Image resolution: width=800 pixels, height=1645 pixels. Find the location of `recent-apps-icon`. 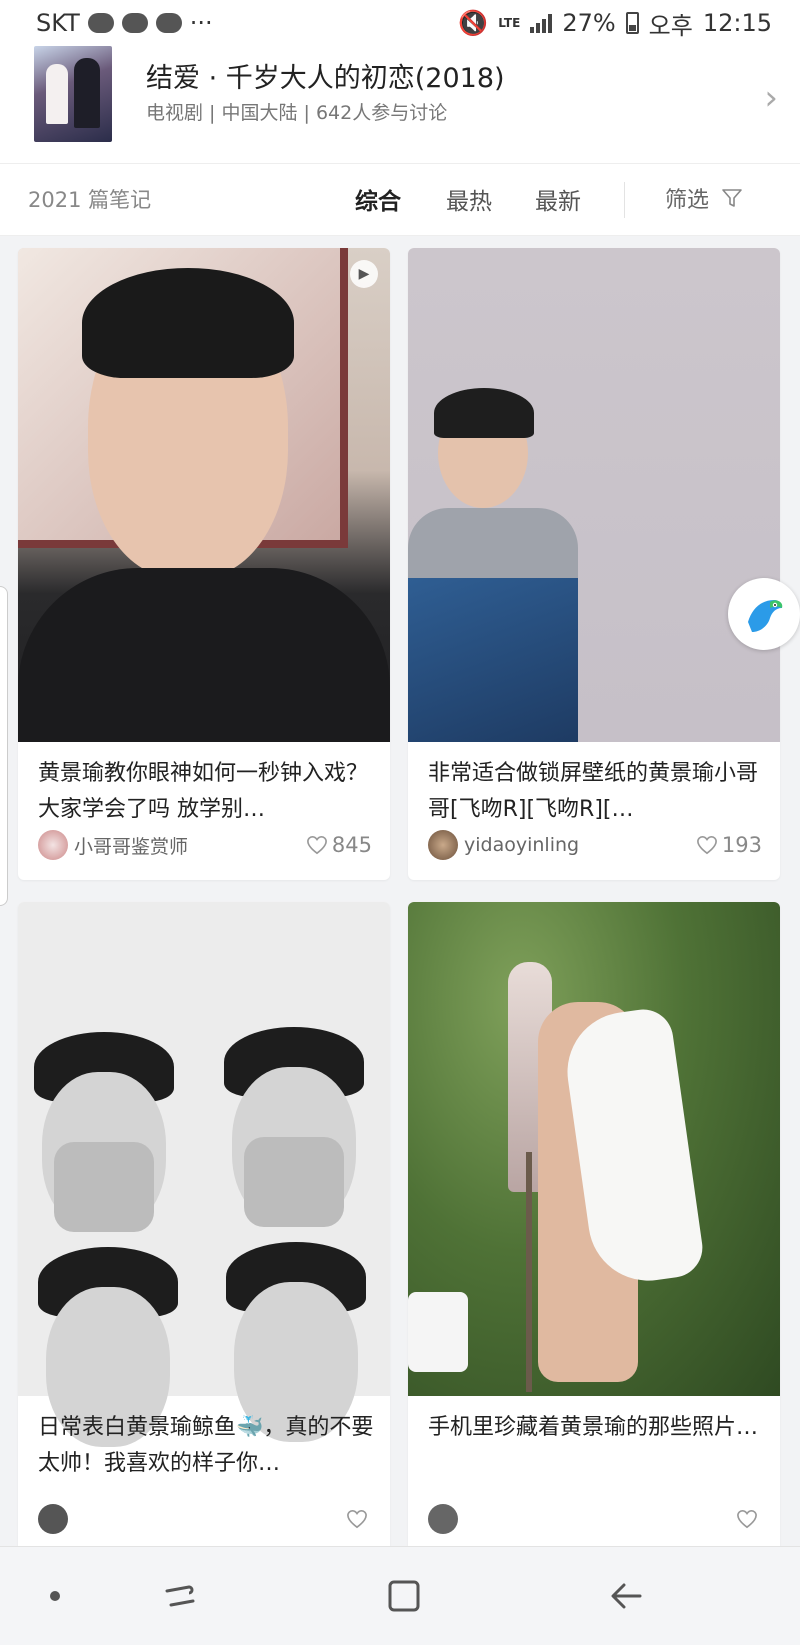

recent-apps-icon is located at coordinates (180, 1596).